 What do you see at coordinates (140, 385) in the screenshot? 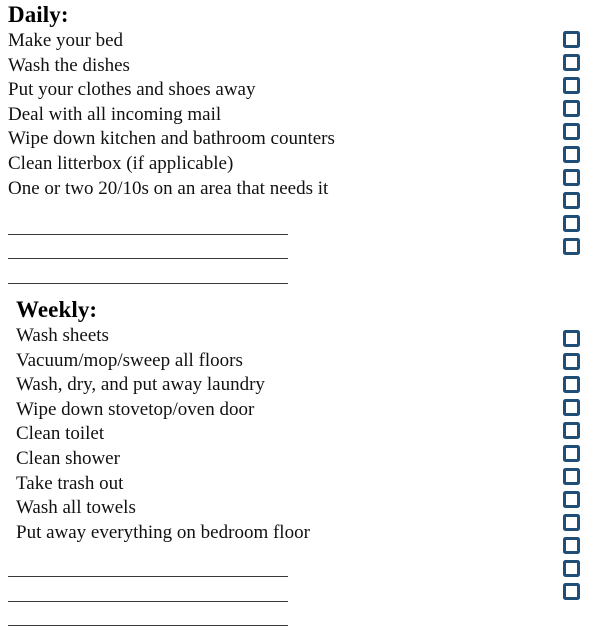
I see `task-item: Wash, dry, and put away laundry` at bounding box center [140, 385].